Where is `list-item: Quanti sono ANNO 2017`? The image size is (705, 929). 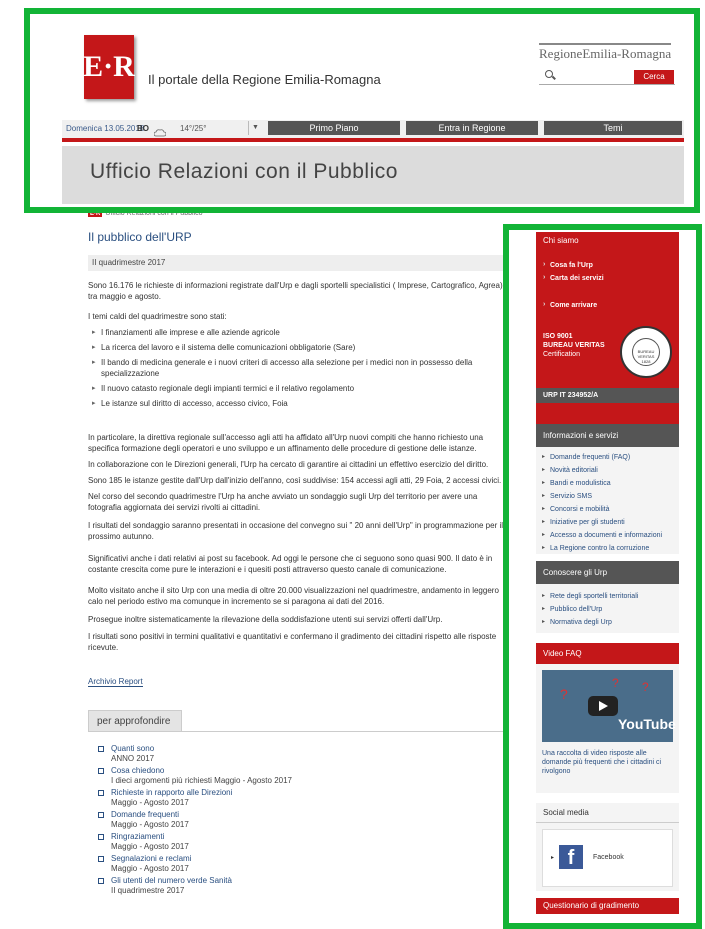
list-item: Quanti sono ANNO 2017 is located at coordinates (288, 754).